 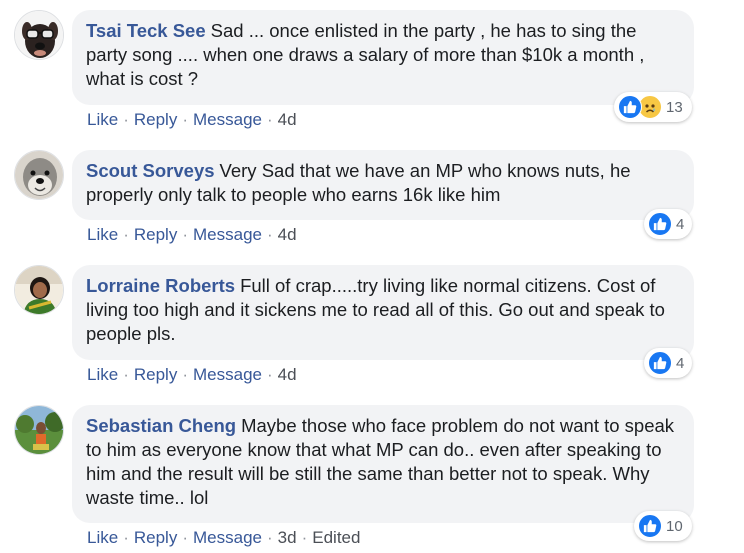 I want to click on reactions-badge: 13, so click(x=653, y=107).